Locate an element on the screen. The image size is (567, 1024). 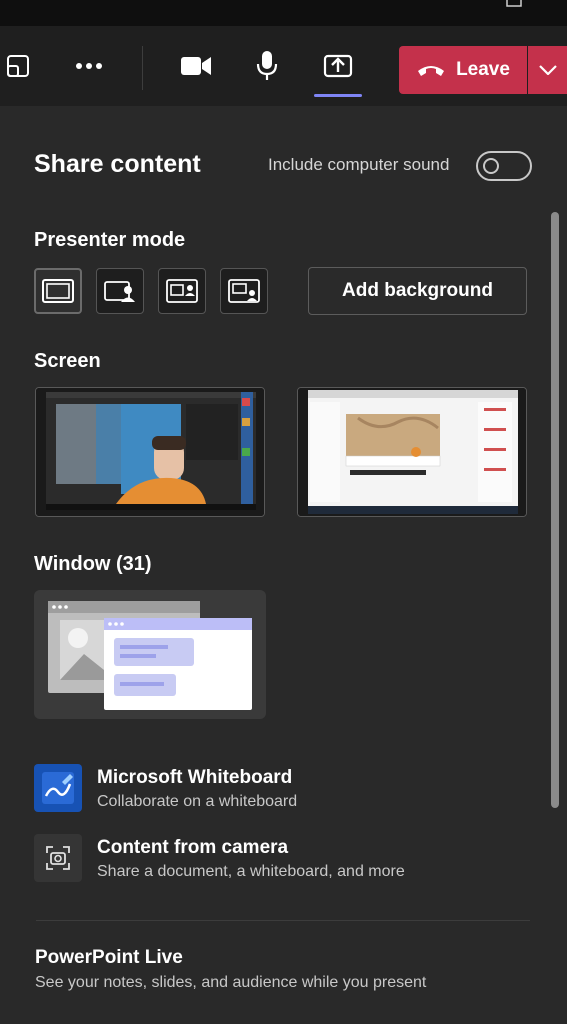
leave-options-button is located at coordinates (547, 70).